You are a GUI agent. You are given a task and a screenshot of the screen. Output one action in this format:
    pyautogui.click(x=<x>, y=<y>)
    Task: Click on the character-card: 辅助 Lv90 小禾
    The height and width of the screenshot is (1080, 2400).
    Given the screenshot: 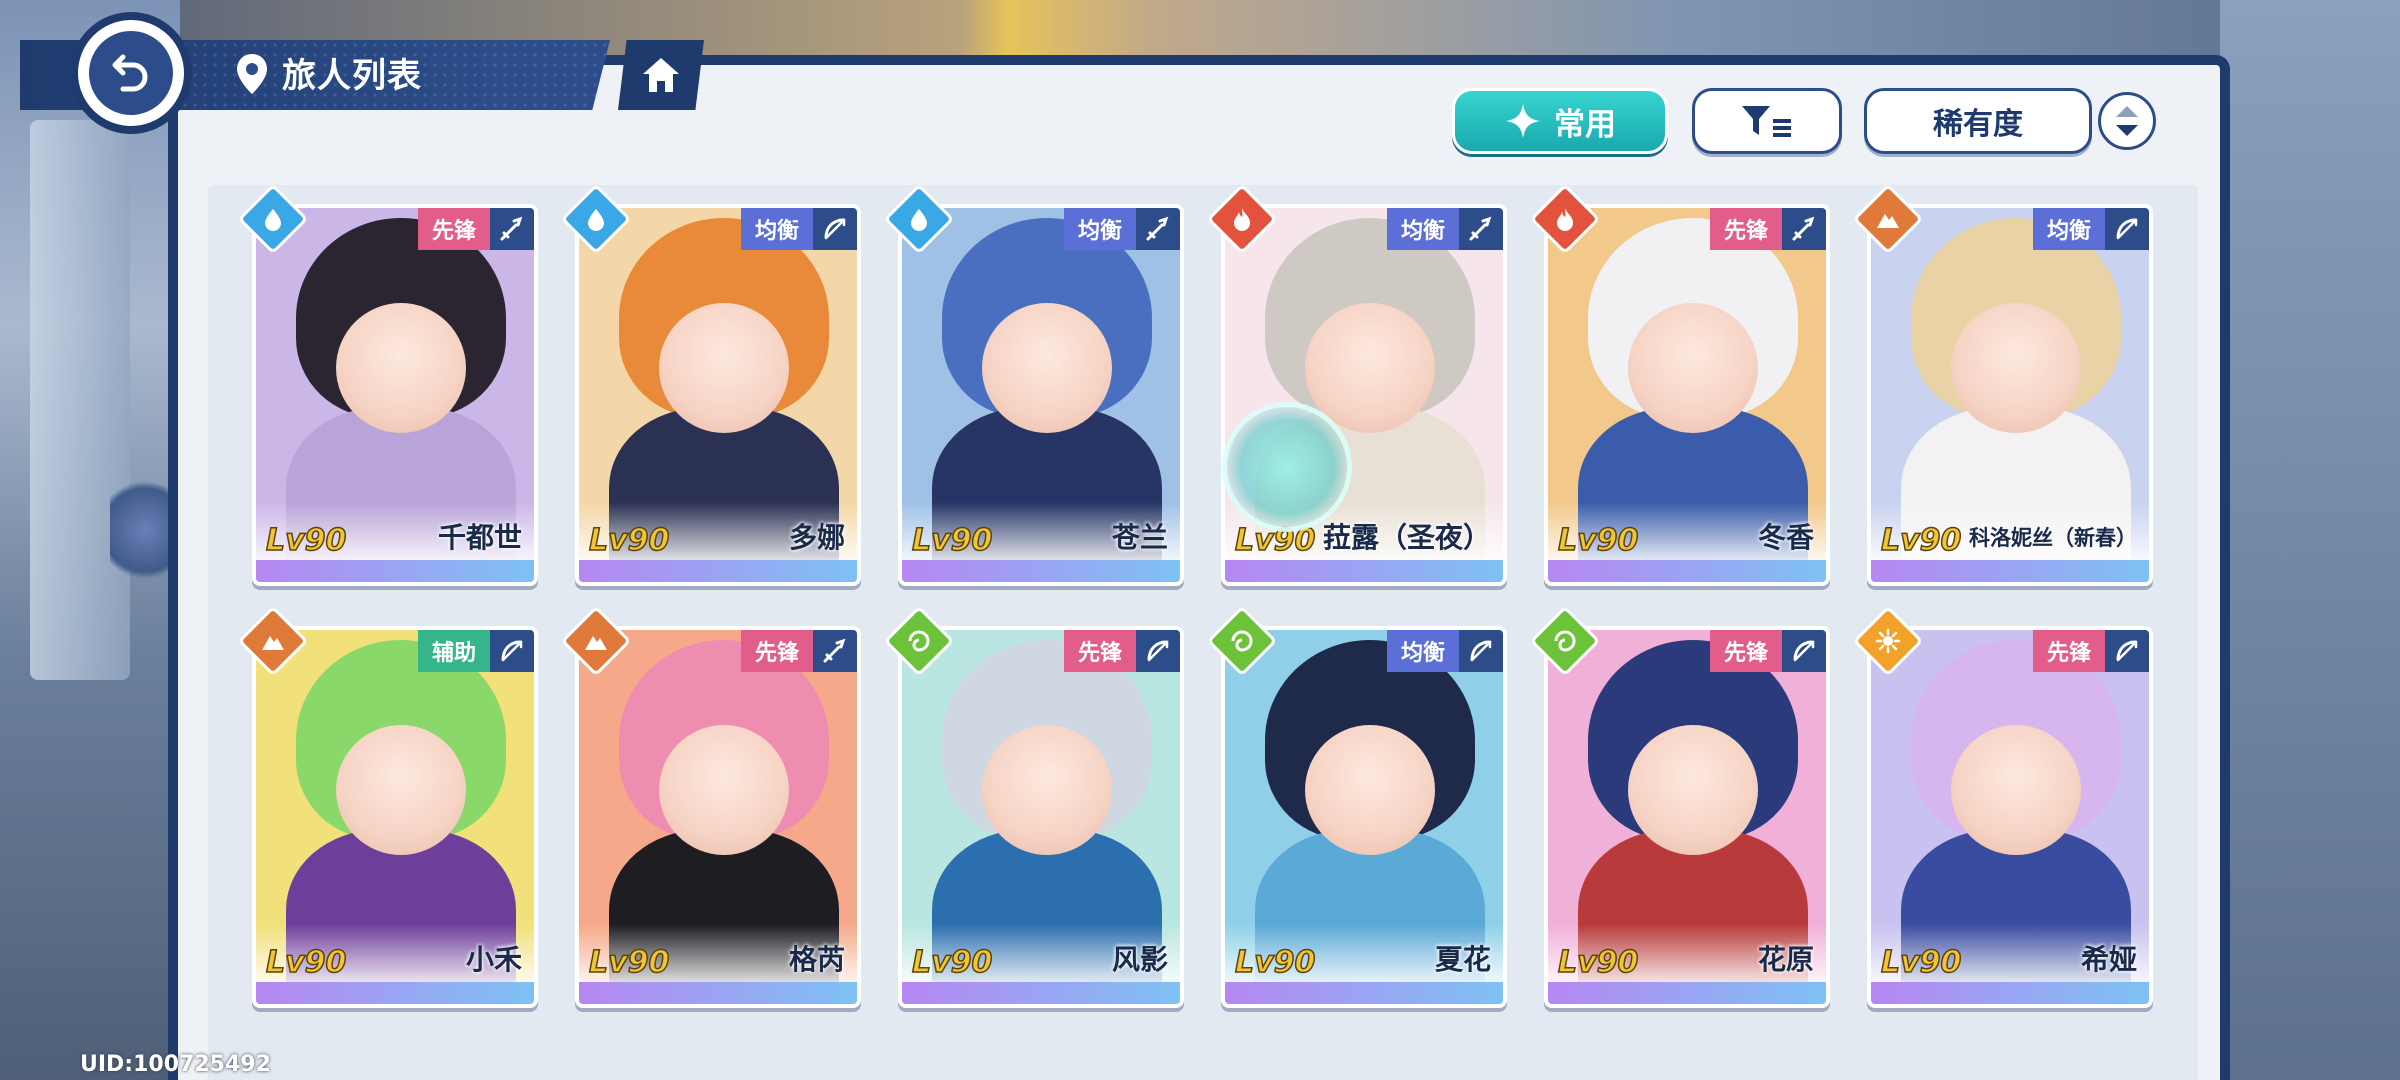 What is the action you would take?
    pyautogui.click(x=395, y=817)
    